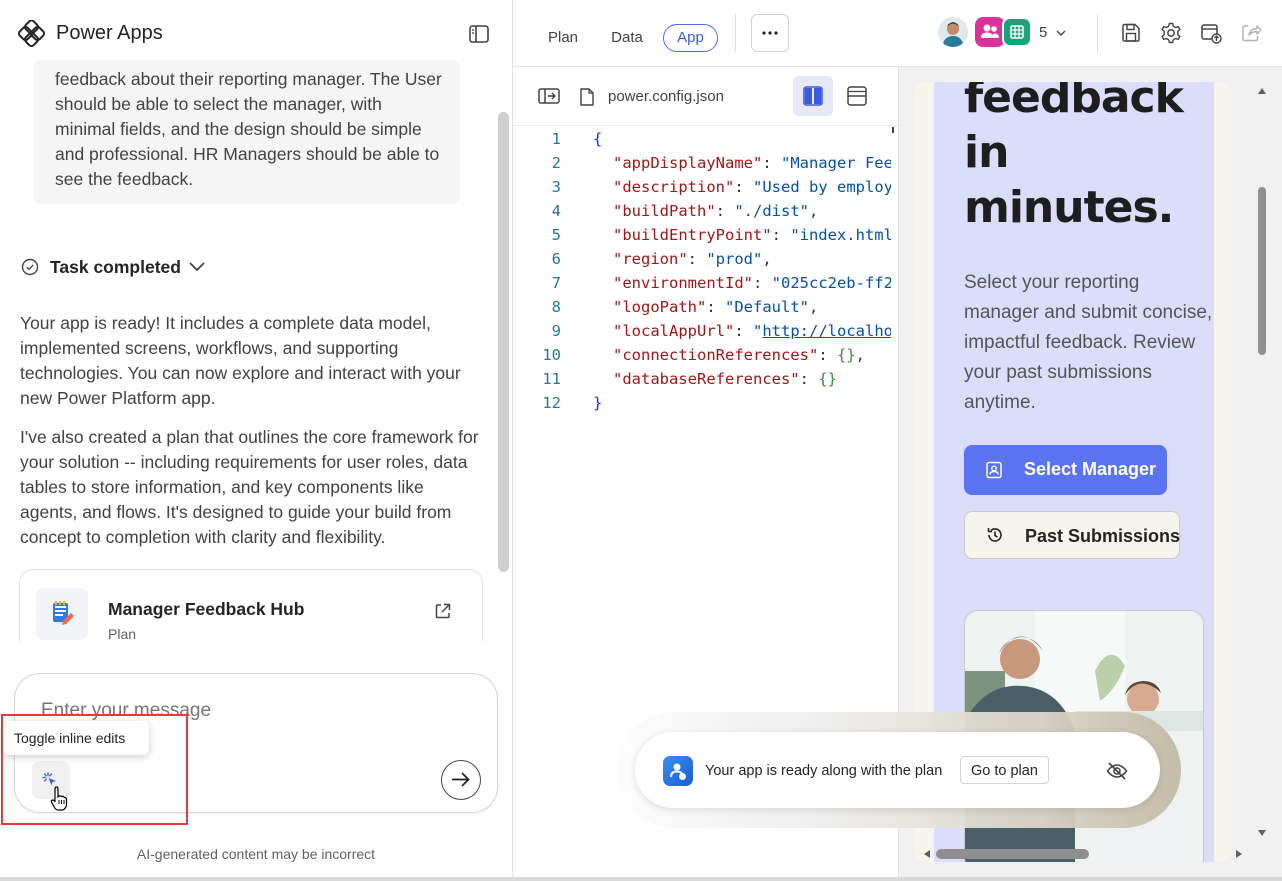 Image resolution: width=1282 pixels, height=881 pixels. What do you see at coordinates (1251, 33) in the screenshot?
I see `share-icon` at bounding box center [1251, 33].